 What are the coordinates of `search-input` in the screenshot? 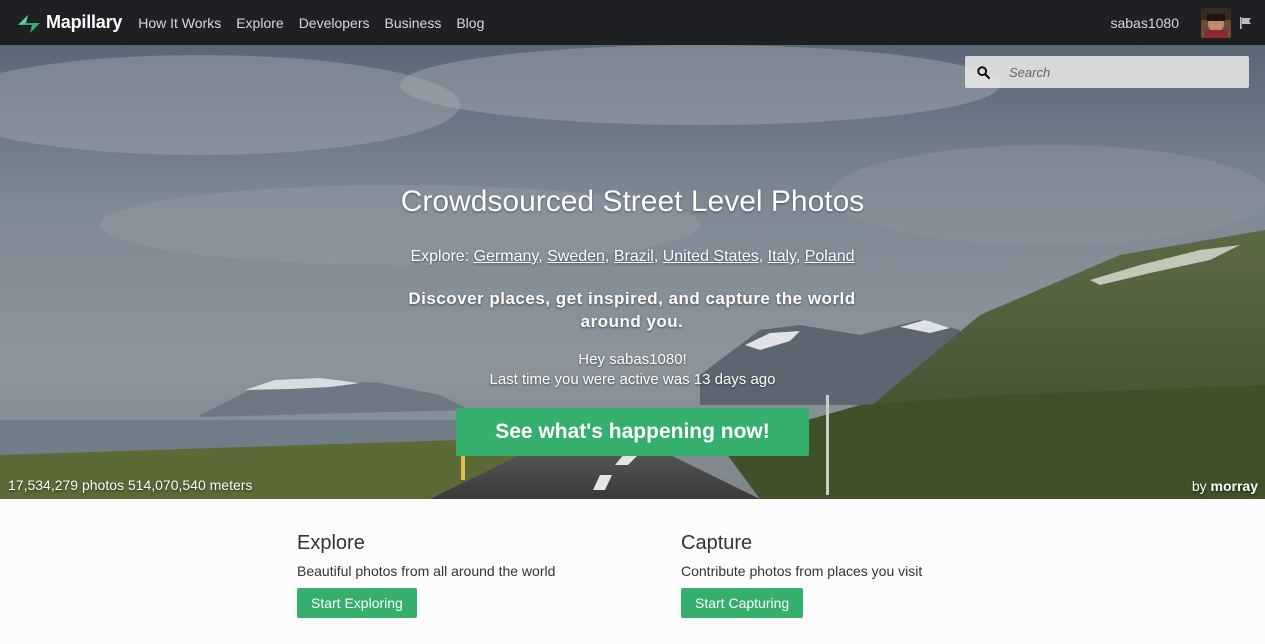 It's located at (1119, 72).